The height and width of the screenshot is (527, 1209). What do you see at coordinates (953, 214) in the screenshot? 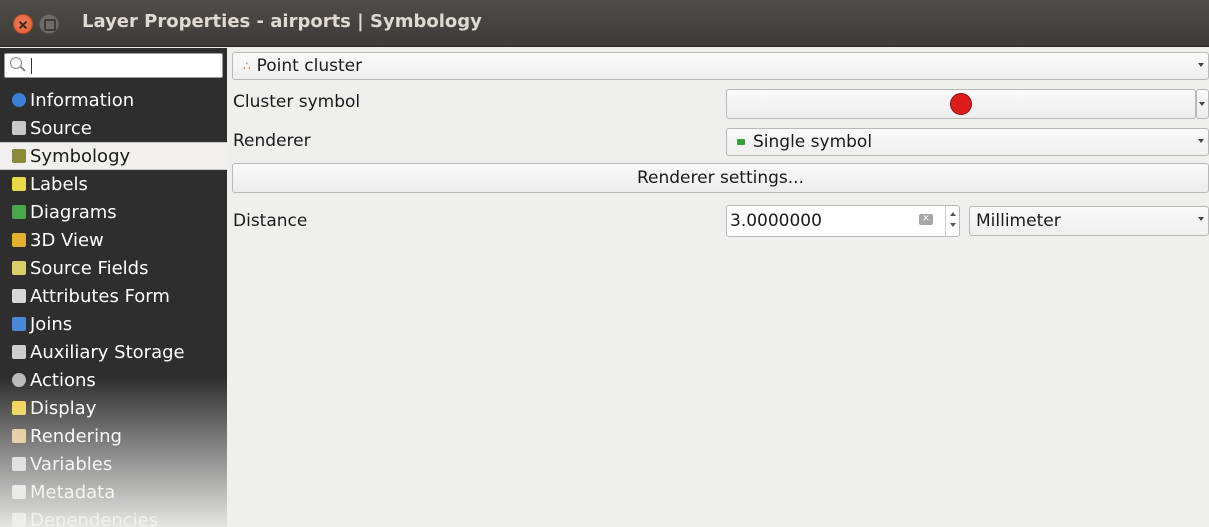
I see `spin-up-icon` at bounding box center [953, 214].